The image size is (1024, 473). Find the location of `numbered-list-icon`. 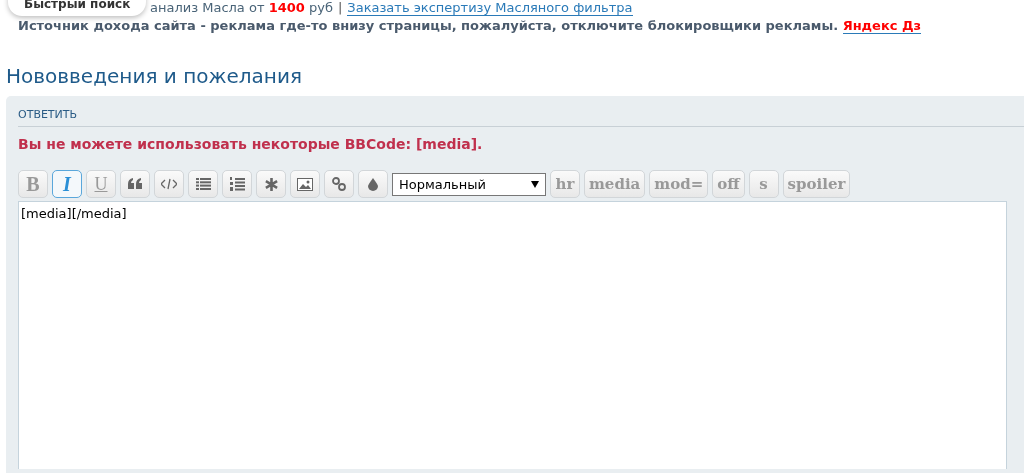

numbered-list-icon is located at coordinates (237, 184).